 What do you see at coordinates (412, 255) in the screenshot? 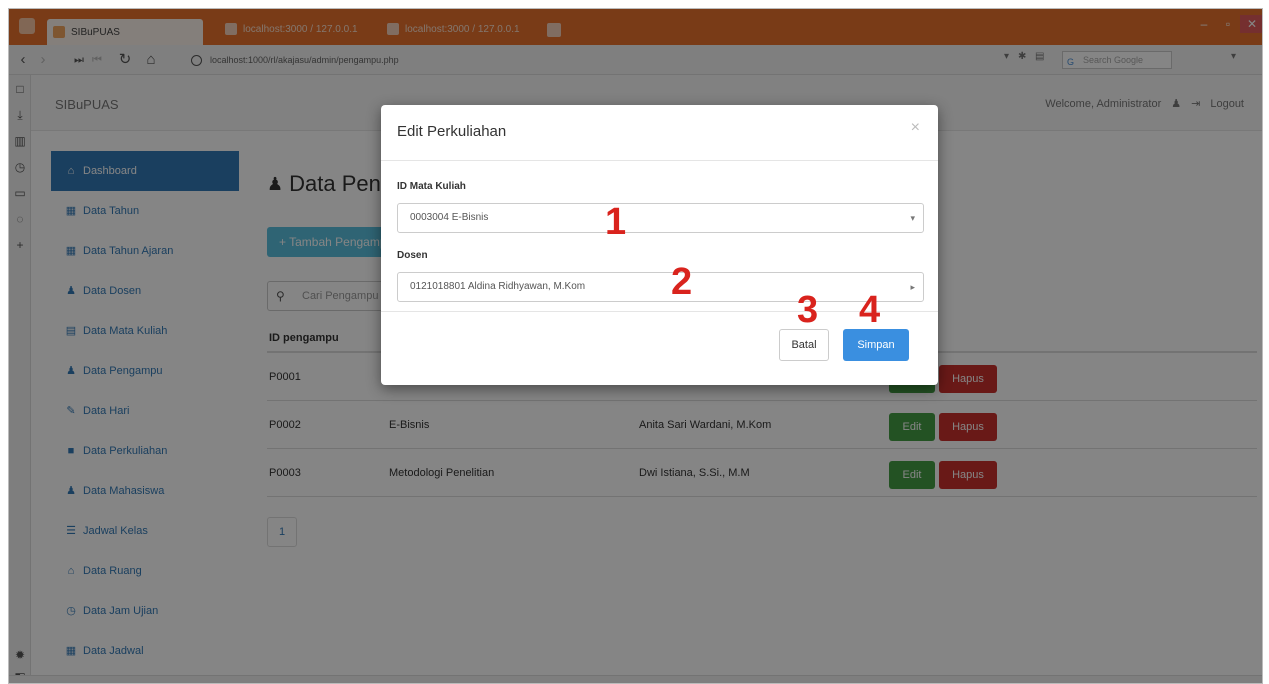
I see `dosen-label: Dosen` at bounding box center [412, 255].